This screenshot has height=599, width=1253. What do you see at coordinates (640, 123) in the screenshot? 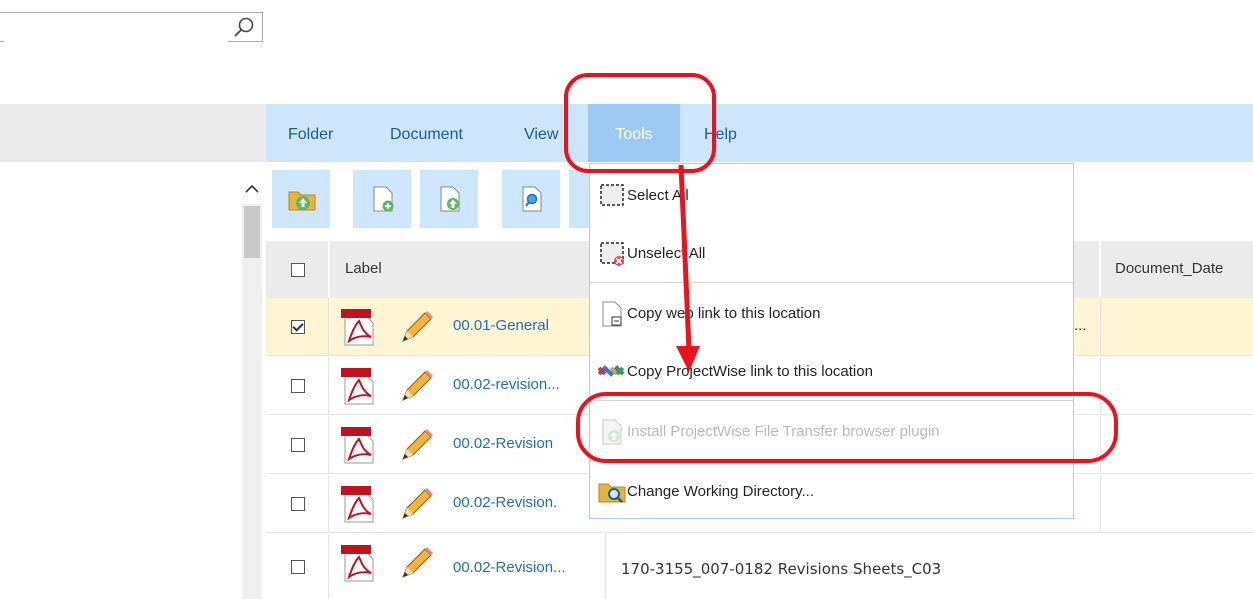
I see `tools-highlight-circle` at bounding box center [640, 123].